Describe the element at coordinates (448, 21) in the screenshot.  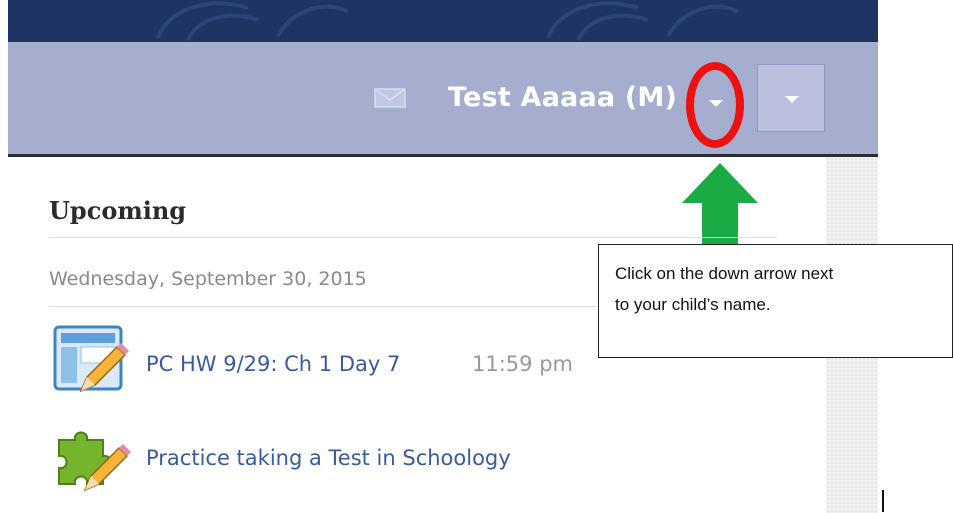
I see `banner-decoration` at that location.